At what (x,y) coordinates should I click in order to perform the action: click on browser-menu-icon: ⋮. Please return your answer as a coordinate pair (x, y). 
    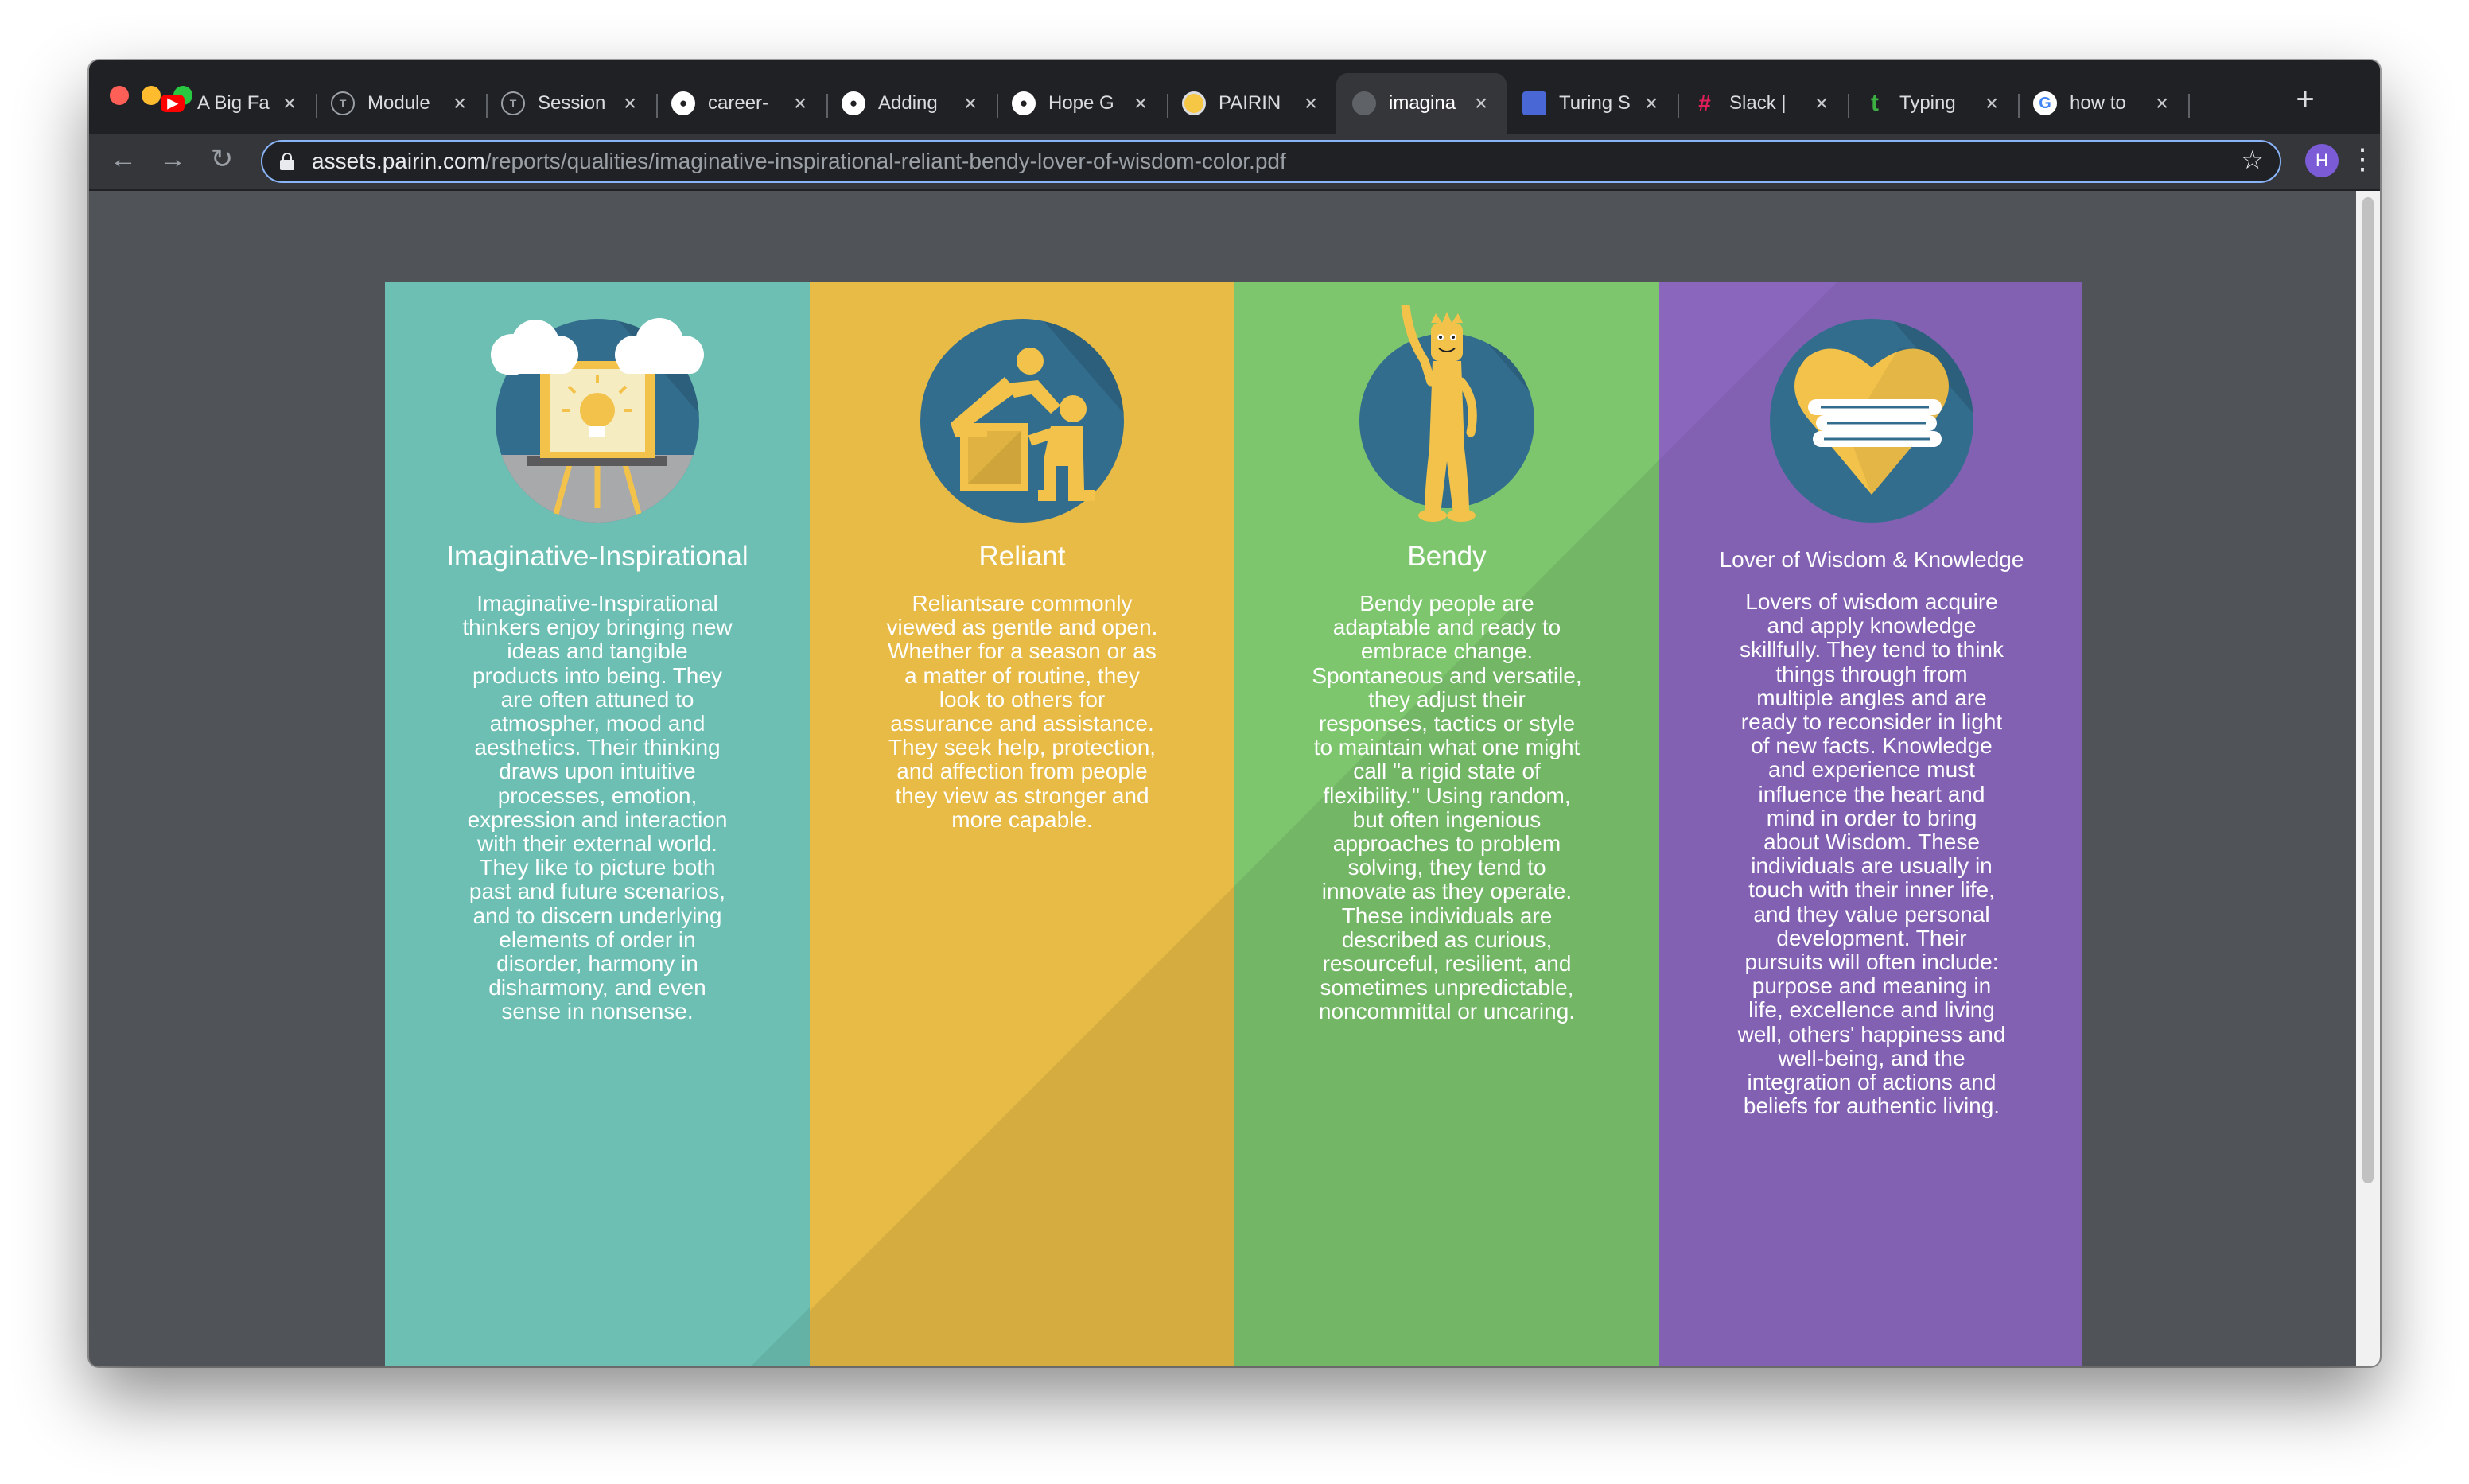
    Looking at the image, I should click on (2362, 160).